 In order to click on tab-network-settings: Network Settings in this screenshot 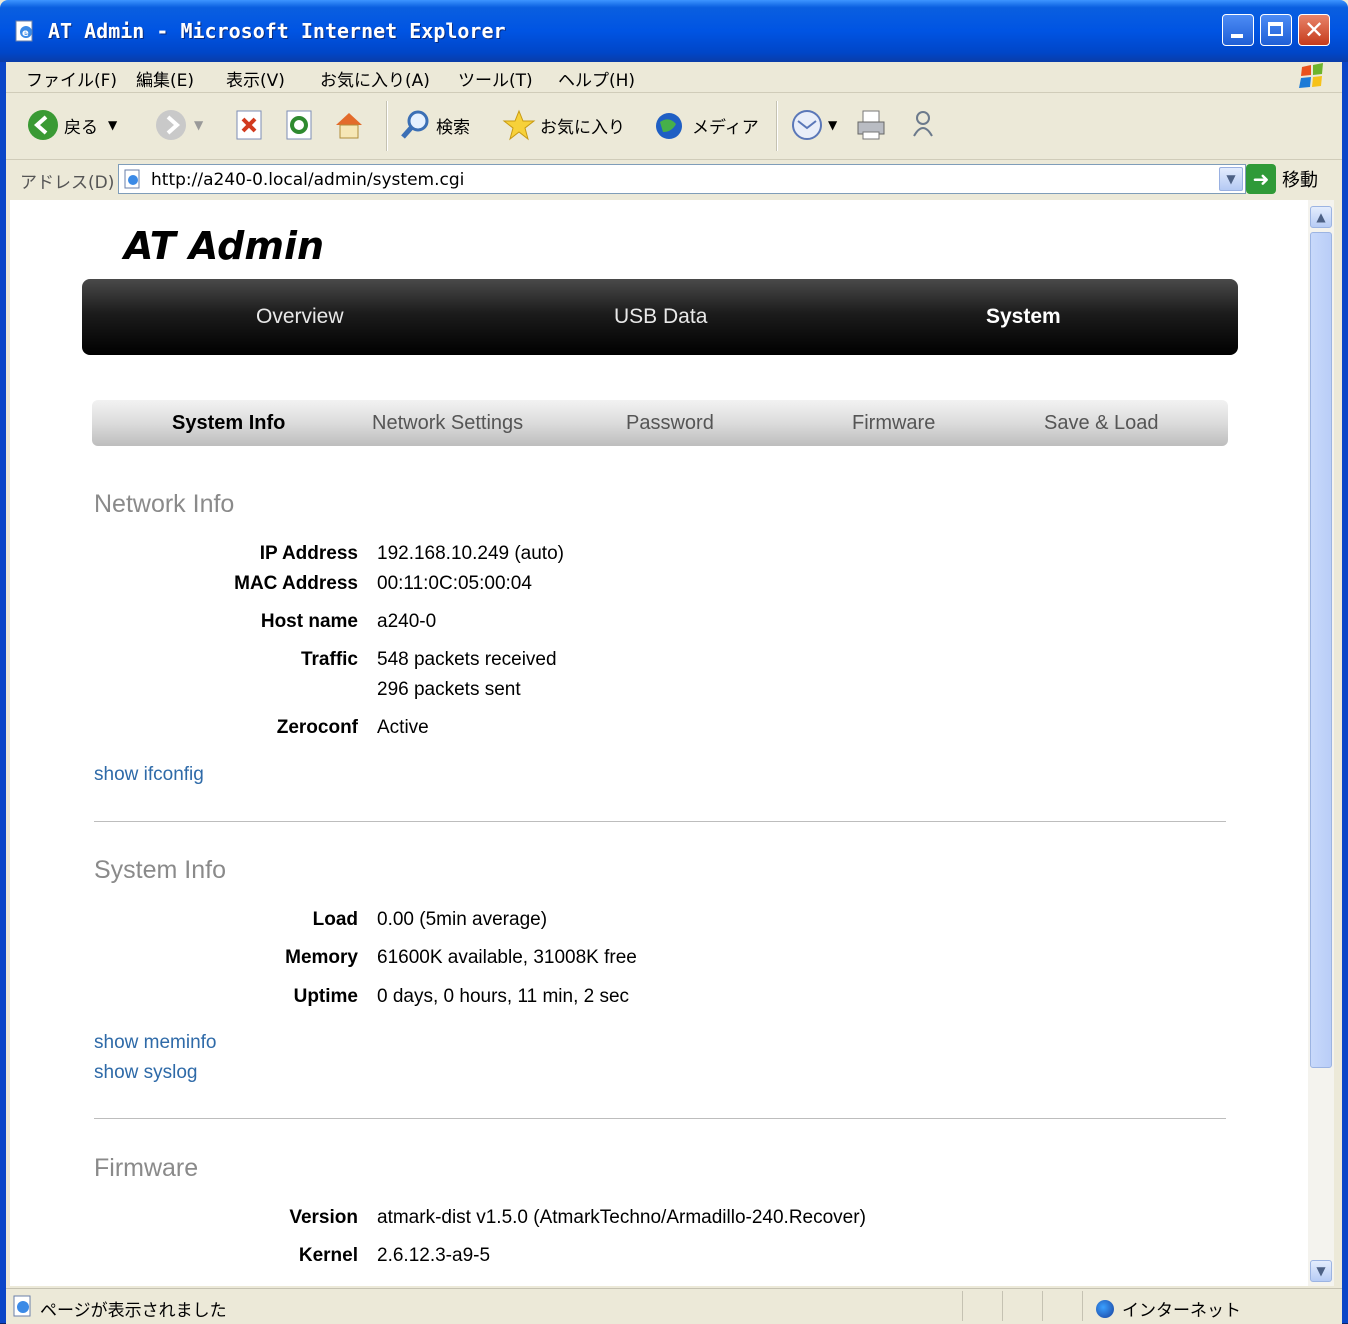, I will do `click(447, 423)`.